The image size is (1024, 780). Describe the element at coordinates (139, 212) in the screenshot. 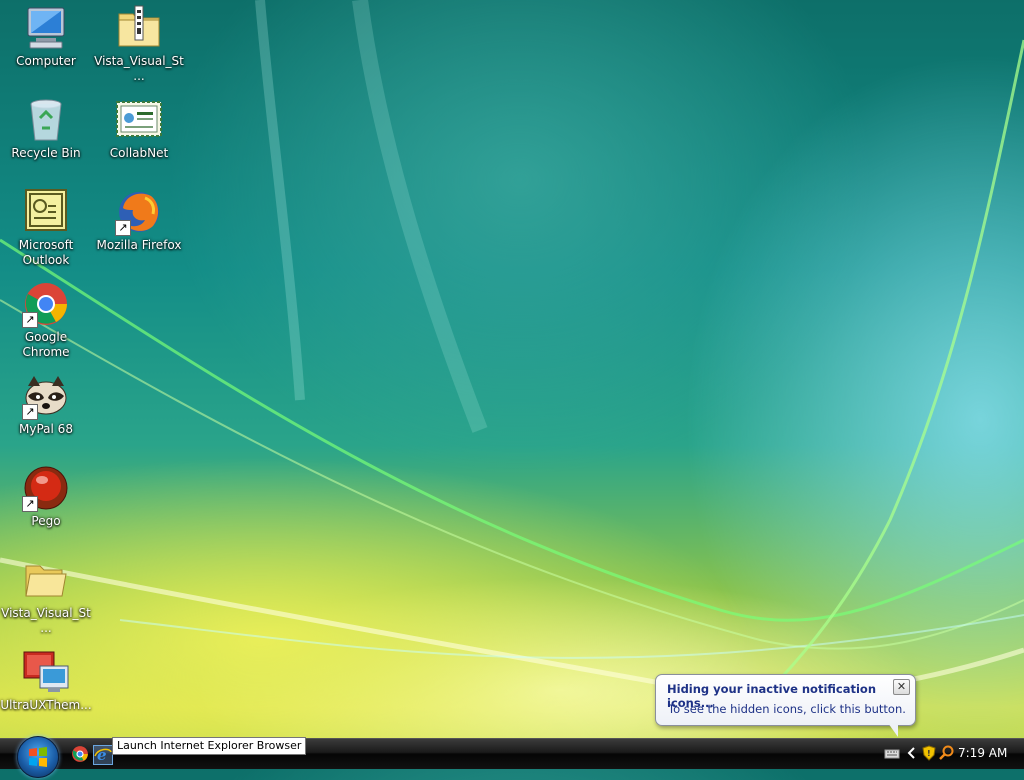

I see `firefox-icon: ↗` at that location.